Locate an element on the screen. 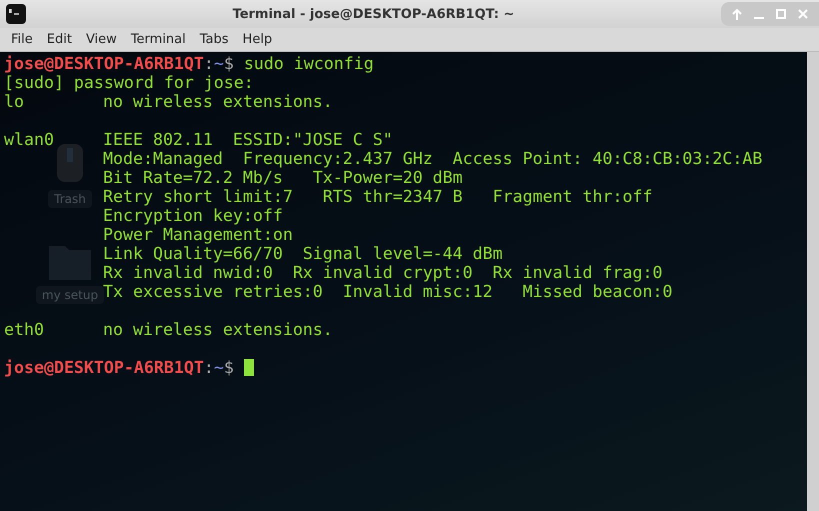 The height and width of the screenshot is (511, 819). interface-name: eth0 is located at coordinates (24, 329).